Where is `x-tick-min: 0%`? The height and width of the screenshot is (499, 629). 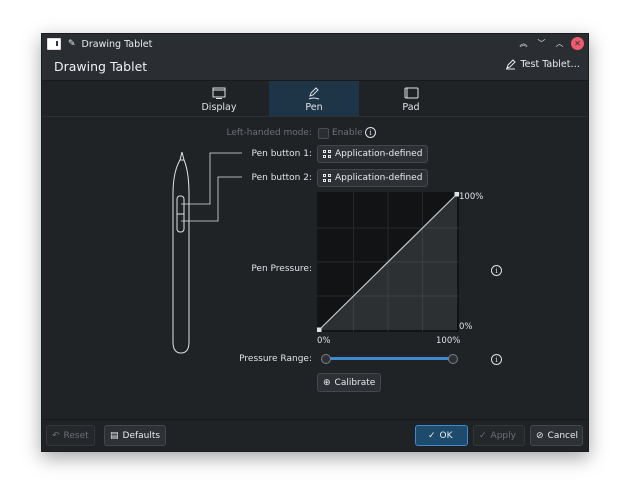
x-tick-min: 0% is located at coordinates (324, 341).